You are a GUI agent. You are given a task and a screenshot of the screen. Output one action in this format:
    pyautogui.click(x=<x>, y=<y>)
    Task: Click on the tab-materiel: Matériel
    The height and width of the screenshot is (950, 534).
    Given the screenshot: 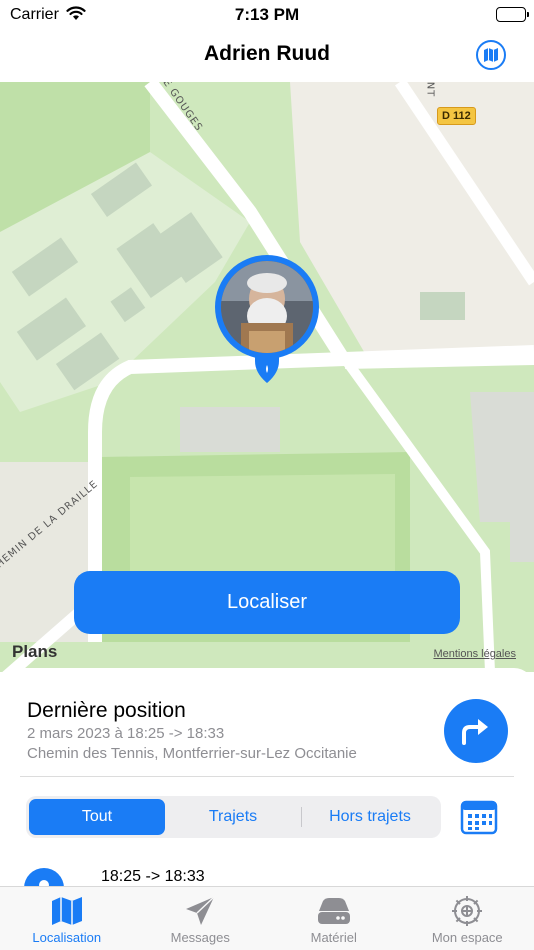 What is the action you would take?
    pyautogui.click(x=334, y=918)
    